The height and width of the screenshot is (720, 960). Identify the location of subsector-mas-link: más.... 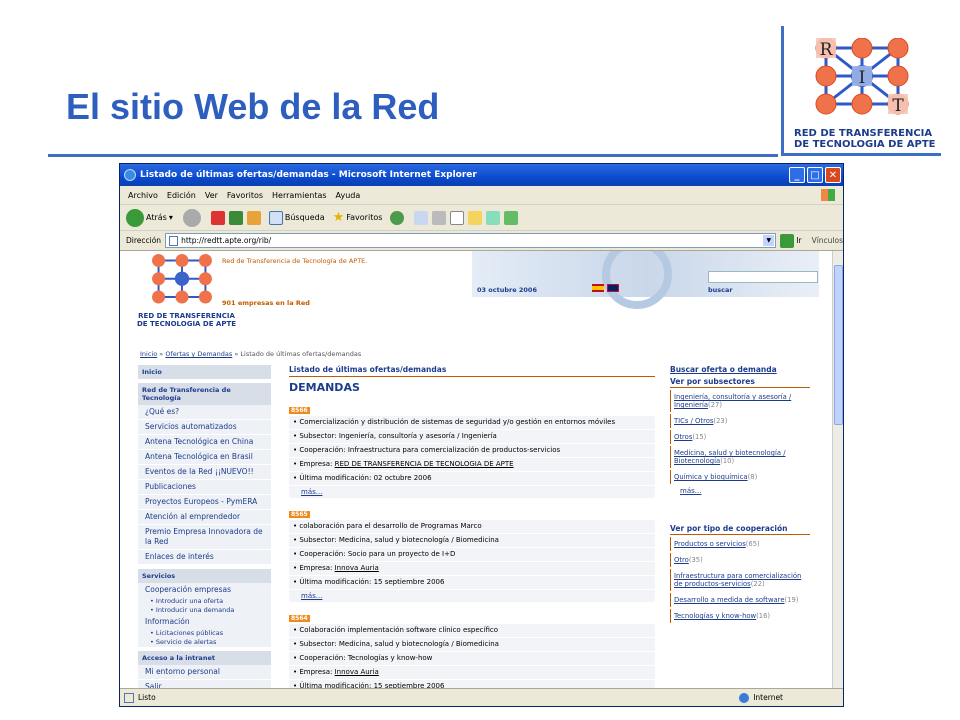
(740, 491).